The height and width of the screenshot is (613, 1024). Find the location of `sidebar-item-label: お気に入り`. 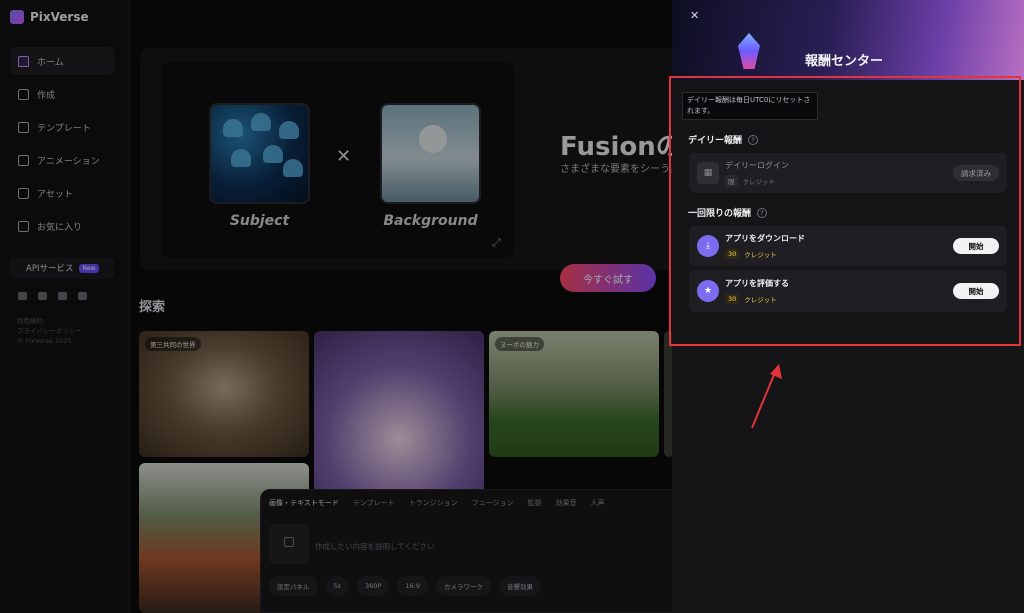

sidebar-item-label: お気に入り is located at coordinates (60, 227).